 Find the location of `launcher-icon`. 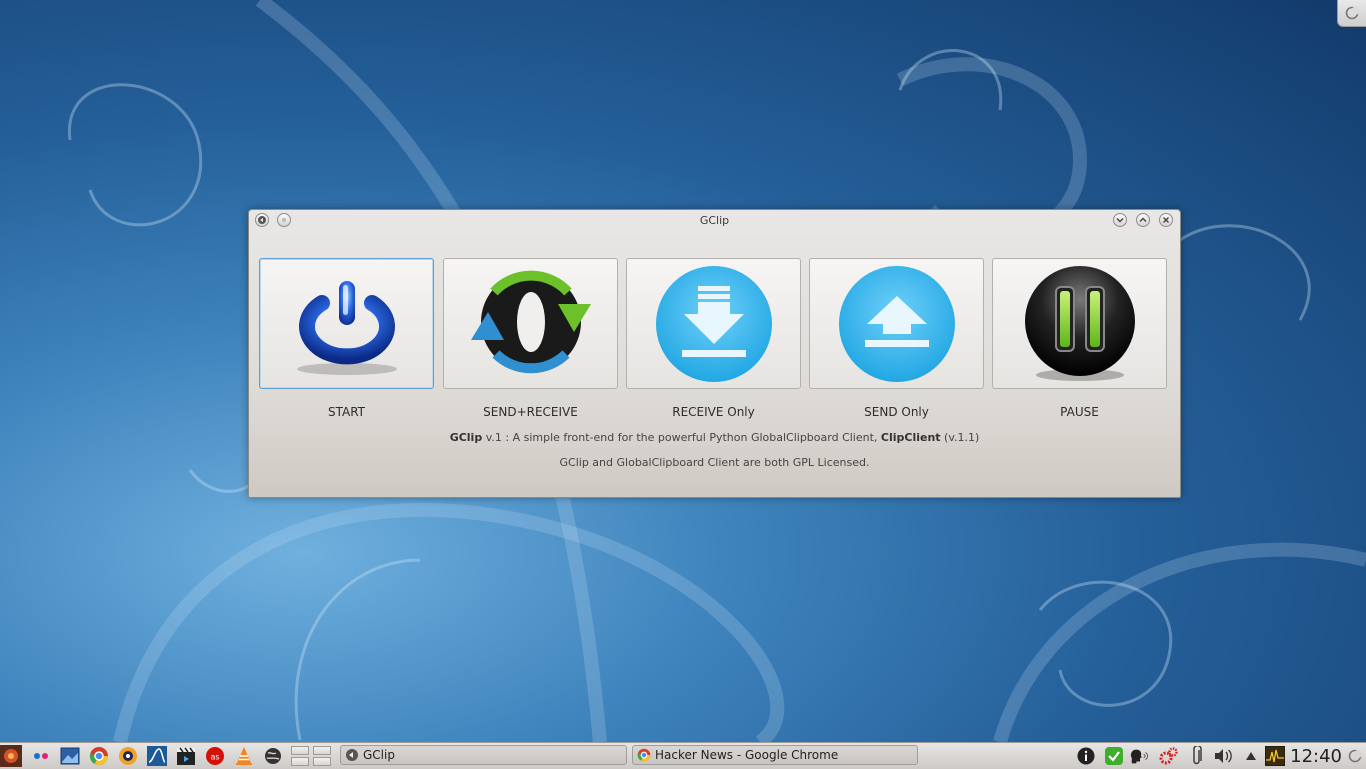

launcher-icon is located at coordinates (11, 756).